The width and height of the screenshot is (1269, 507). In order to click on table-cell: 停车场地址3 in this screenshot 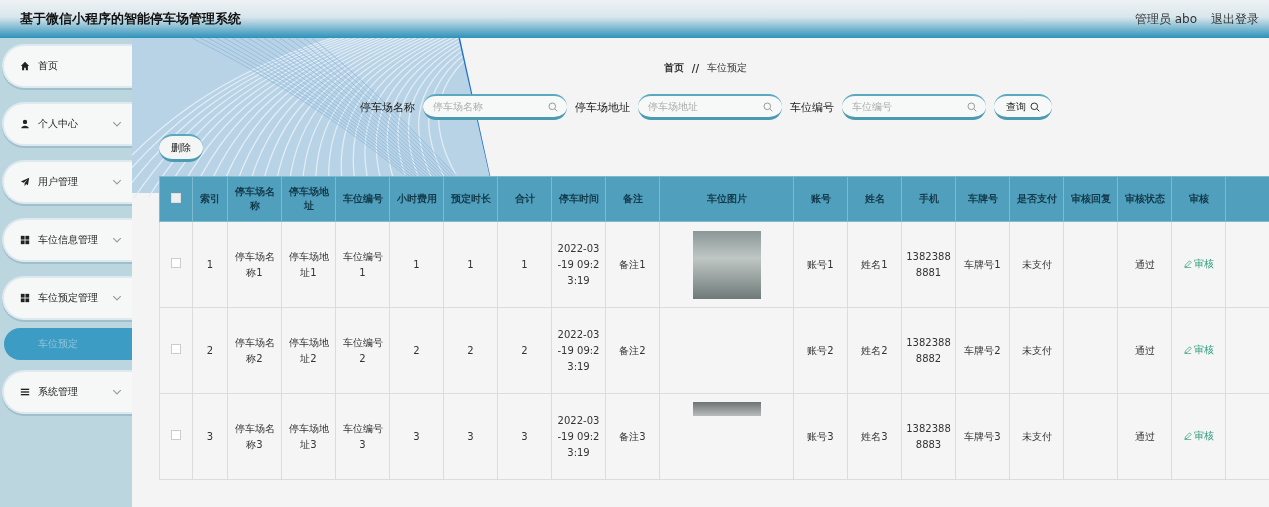, I will do `click(308, 436)`.